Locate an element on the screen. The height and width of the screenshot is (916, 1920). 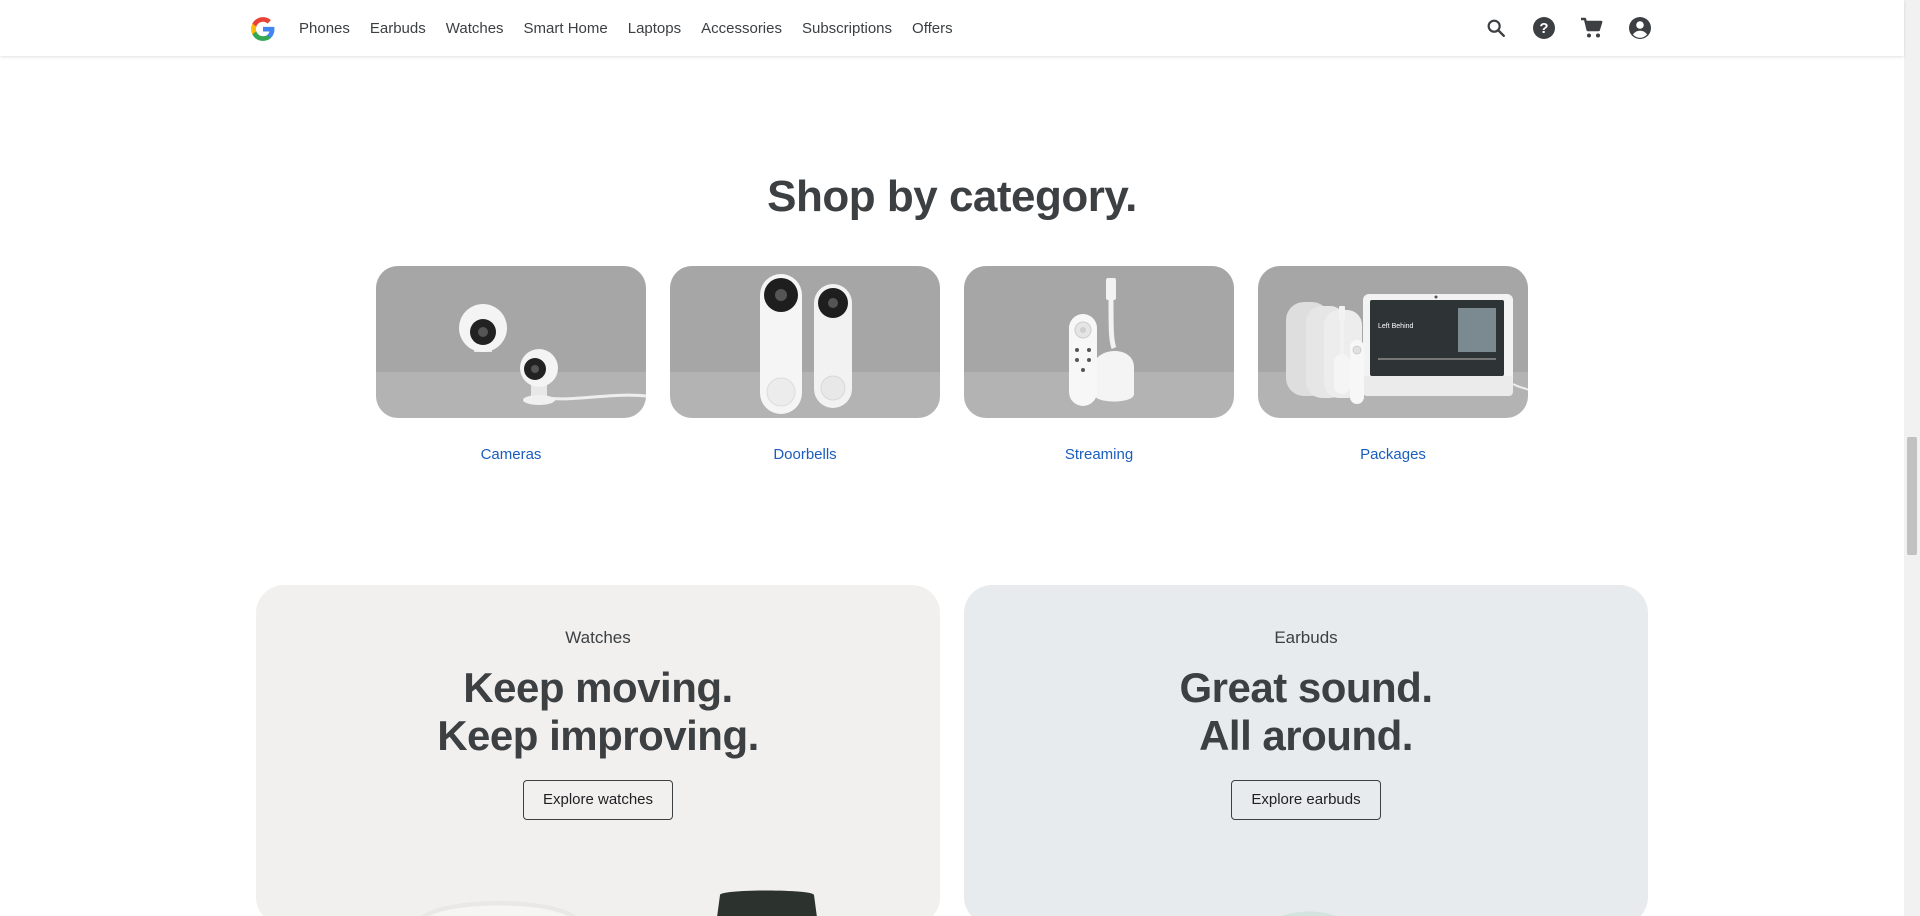
scrollbar-thumb is located at coordinates (1912, 496).